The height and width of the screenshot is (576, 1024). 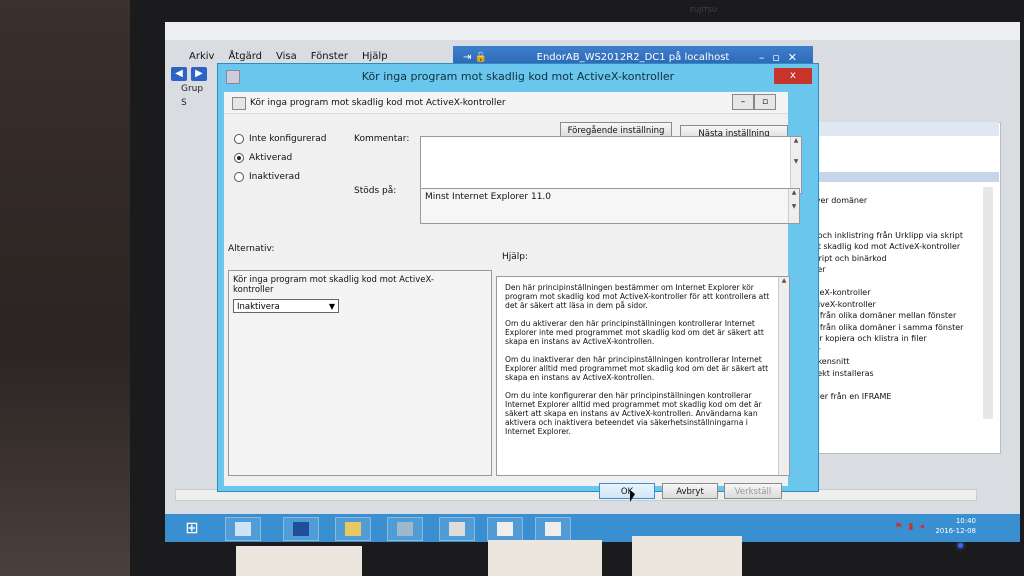 What do you see at coordinates (895, 421) in the screenshot?
I see `list-item: trol` at bounding box center [895, 421].